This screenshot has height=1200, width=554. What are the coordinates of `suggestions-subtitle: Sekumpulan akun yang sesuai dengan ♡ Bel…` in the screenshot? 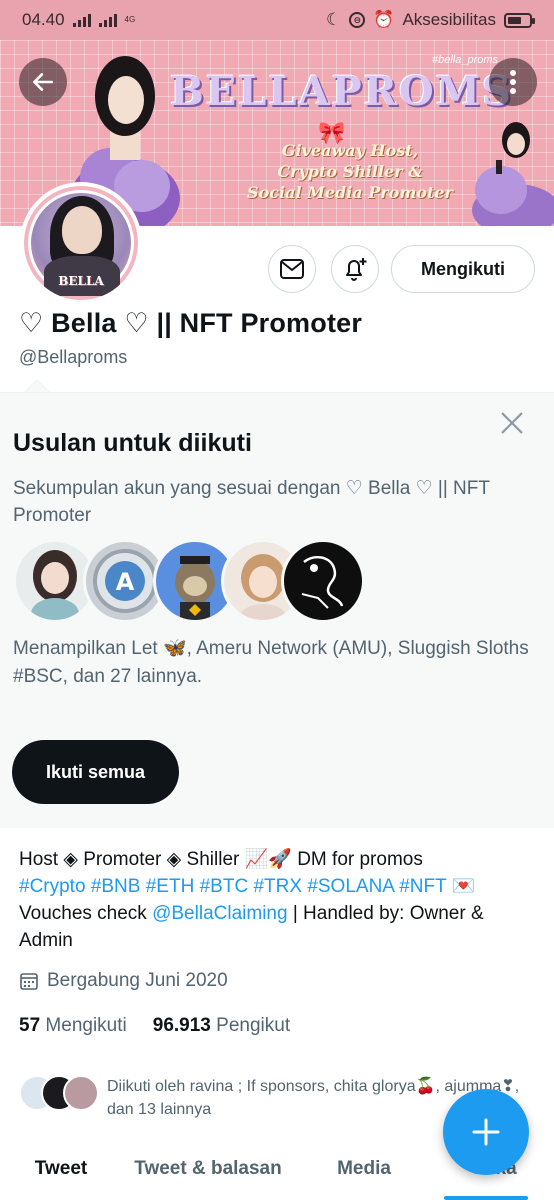 It's located at (251, 502).